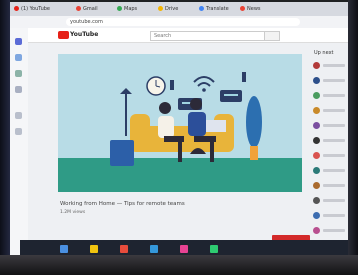 This screenshot has width=358, height=275. Describe the element at coordinates (19, 142) in the screenshot. I see `left-rail` at that location.